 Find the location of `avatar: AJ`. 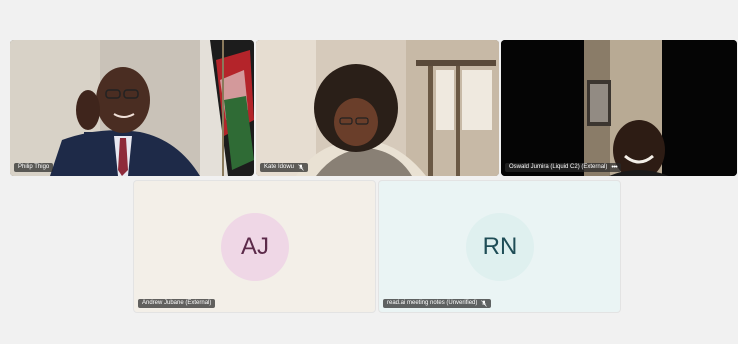

avatar: AJ is located at coordinates (255, 247).